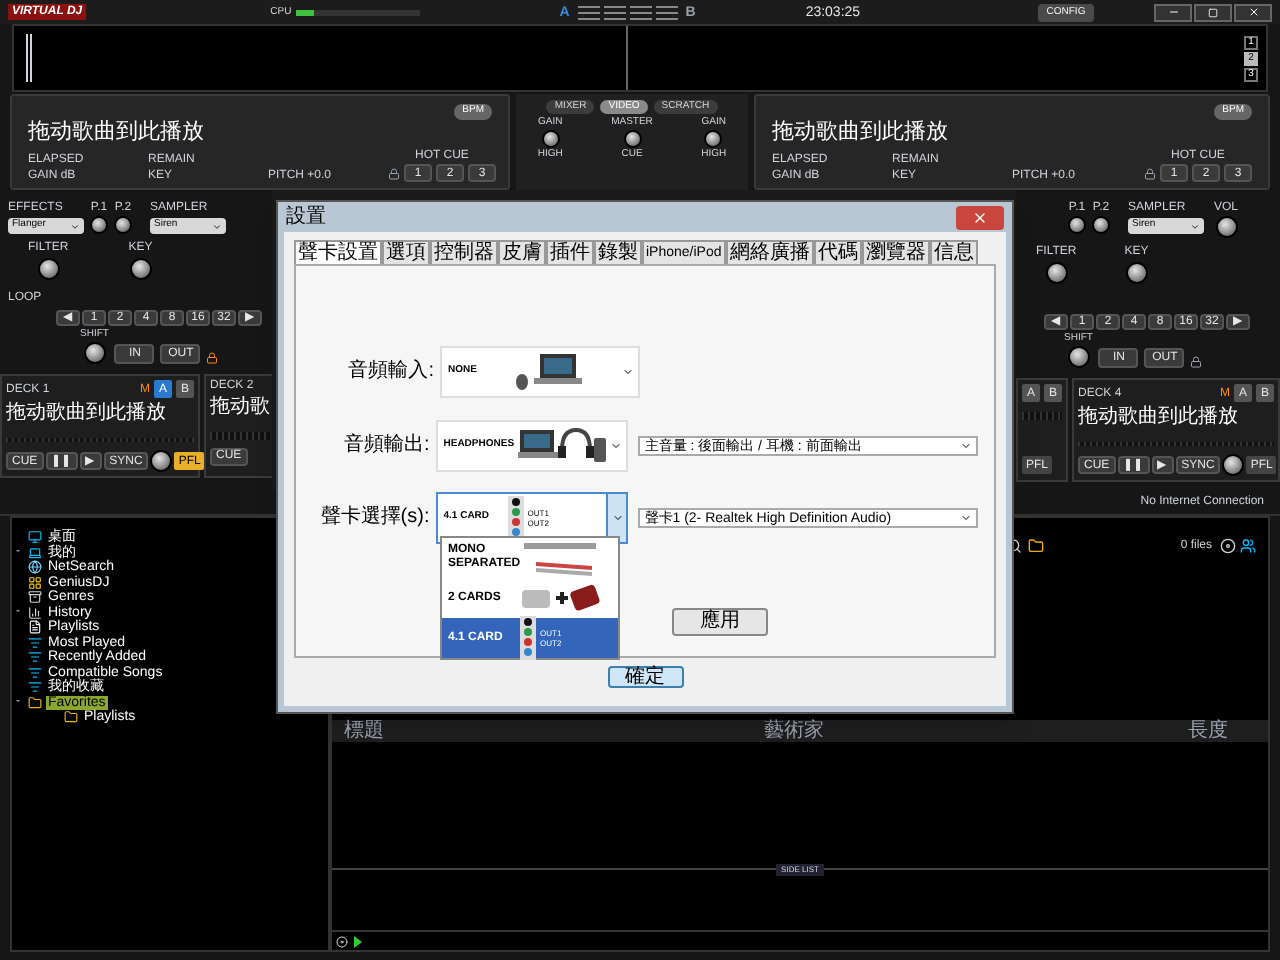 Image resolution: width=1280 pixels, height=960 pixels. I want to click on settings-tab: 瀏覽器, so click(895, 253).